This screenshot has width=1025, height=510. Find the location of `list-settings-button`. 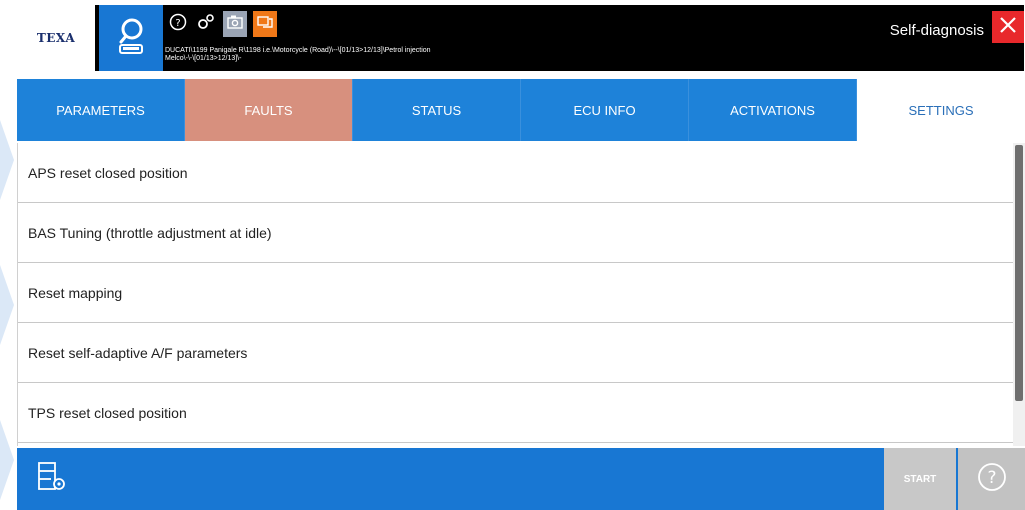

list-settings-button is located at coordinates (52, 479).